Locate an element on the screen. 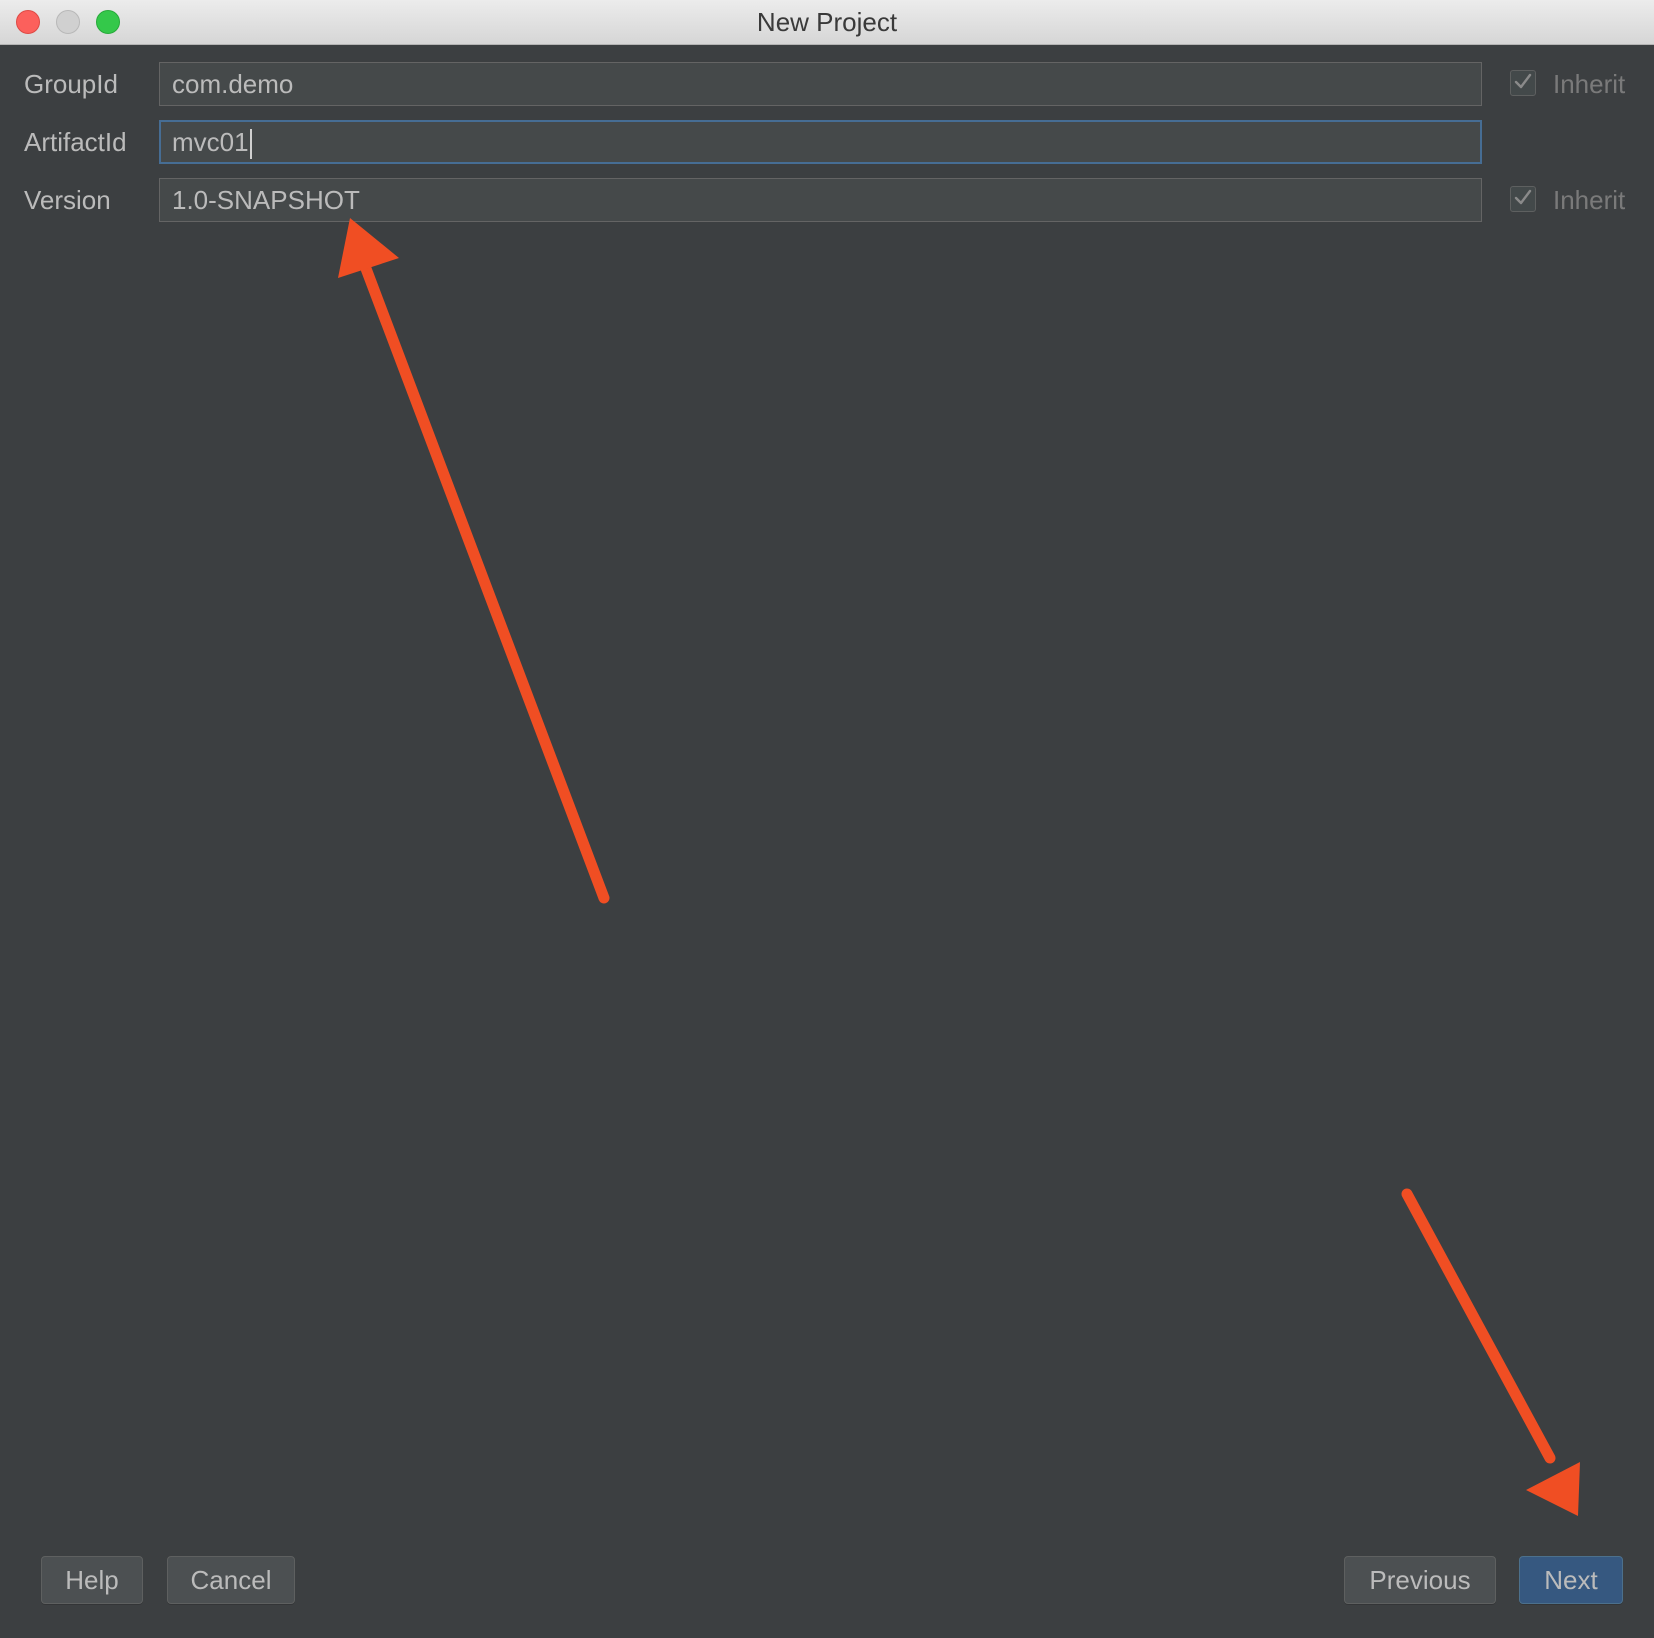 This screenshot has width=1654, height=1638. title-bar: New Project is located at coordinates (827, 22).